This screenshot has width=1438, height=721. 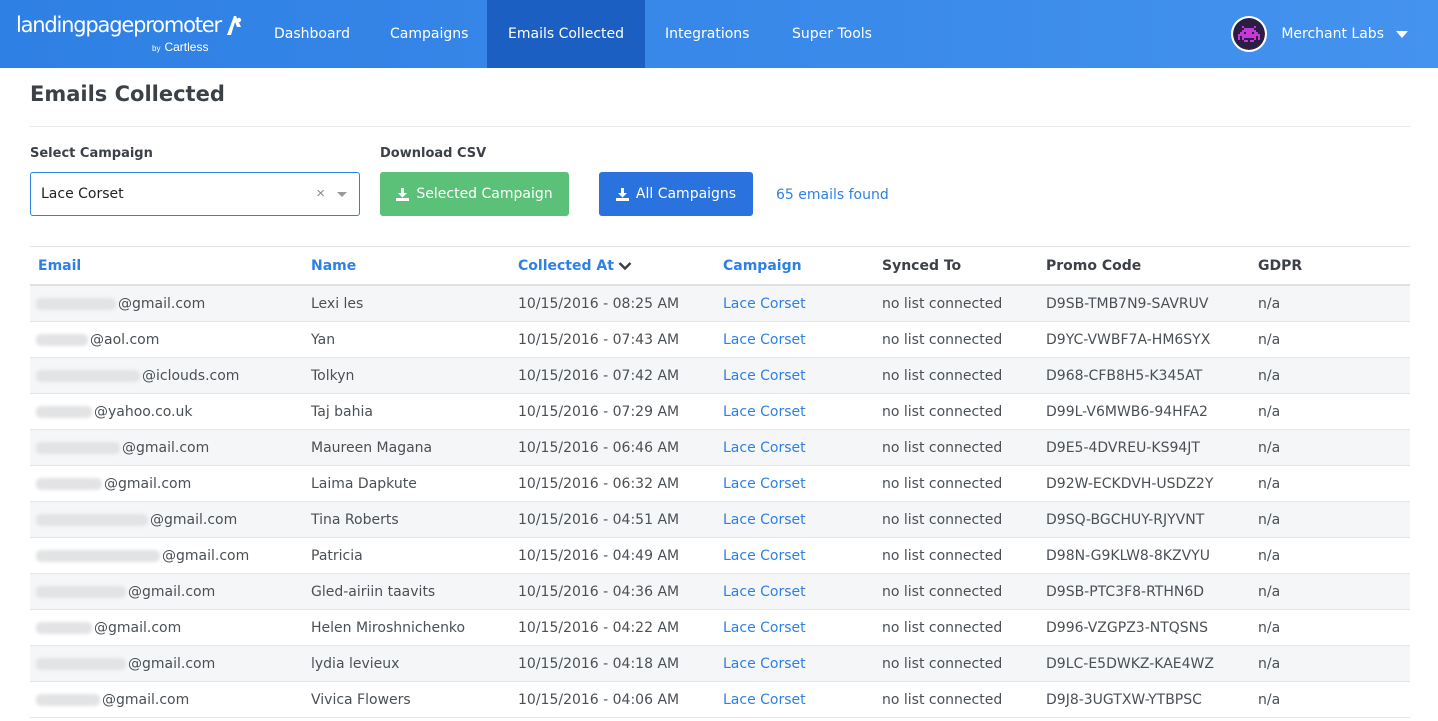 What do you see at coordinates (1124, 700) in the screenshot?
I see `promo-code-cell: D9J8-3UGTXW-YTBPSC` at bounding box center [1124, 700].